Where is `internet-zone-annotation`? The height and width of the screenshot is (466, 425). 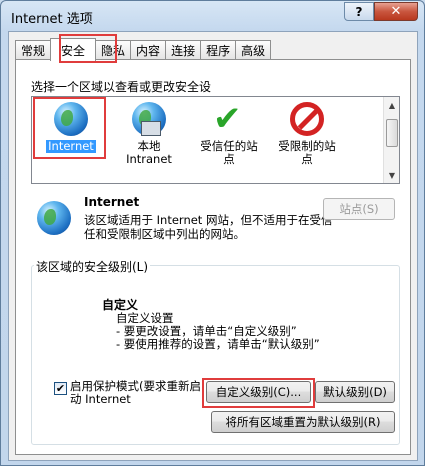
internet-zone-annotation is located at coordinates (69, 128).